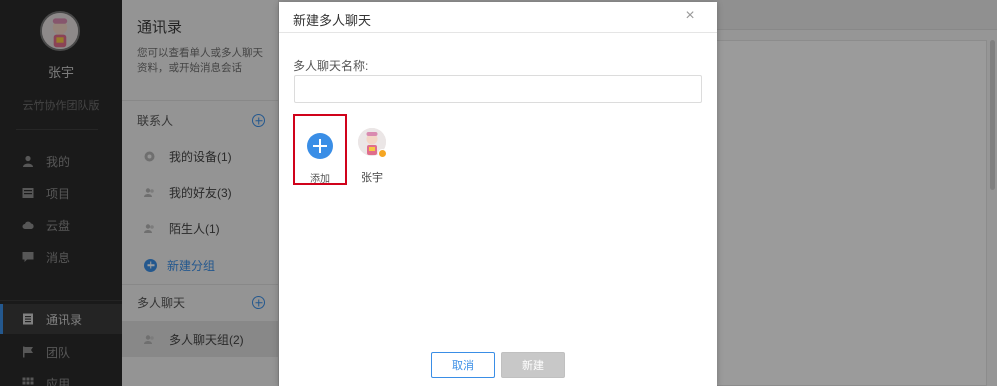  What do you see at coordinates (372, 178) in the screenshot?
I see `member-name: 张宇` at bounding box center [372, 178].